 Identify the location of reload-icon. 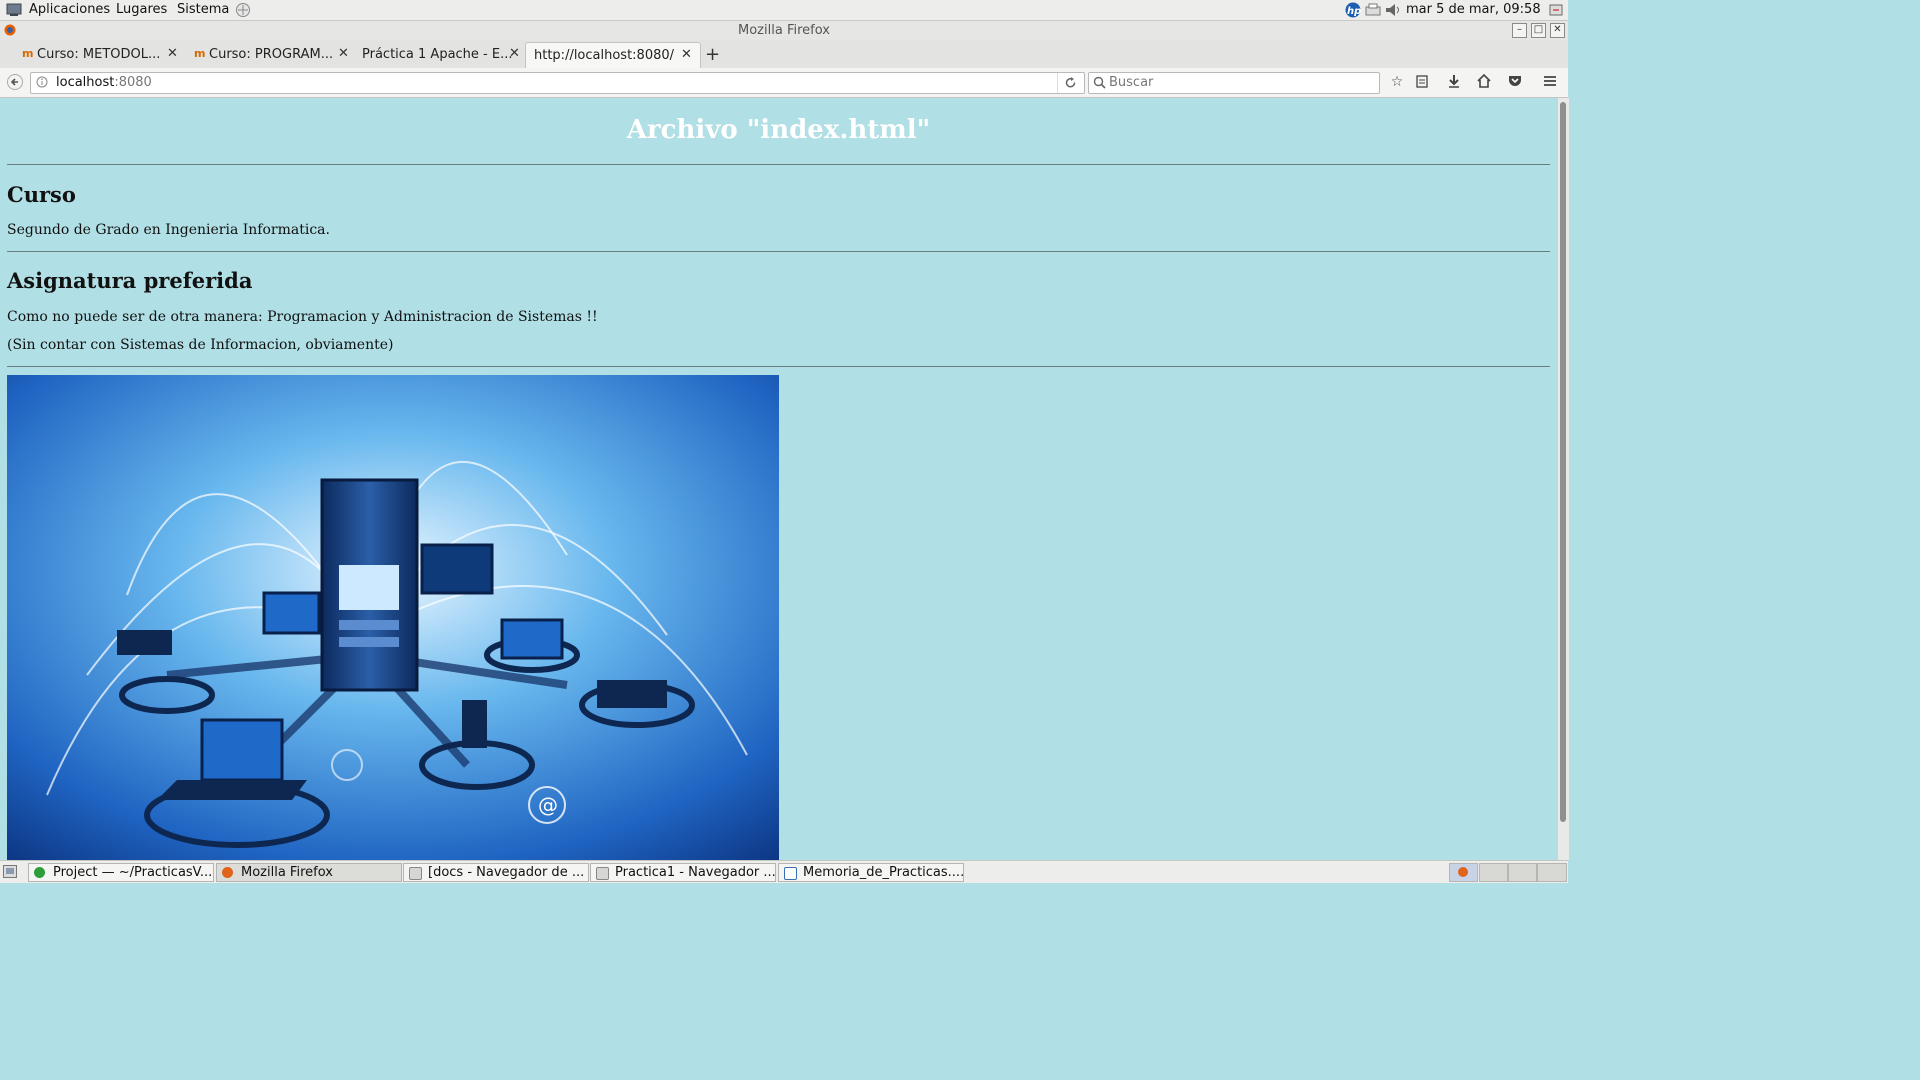
(1070, 84).